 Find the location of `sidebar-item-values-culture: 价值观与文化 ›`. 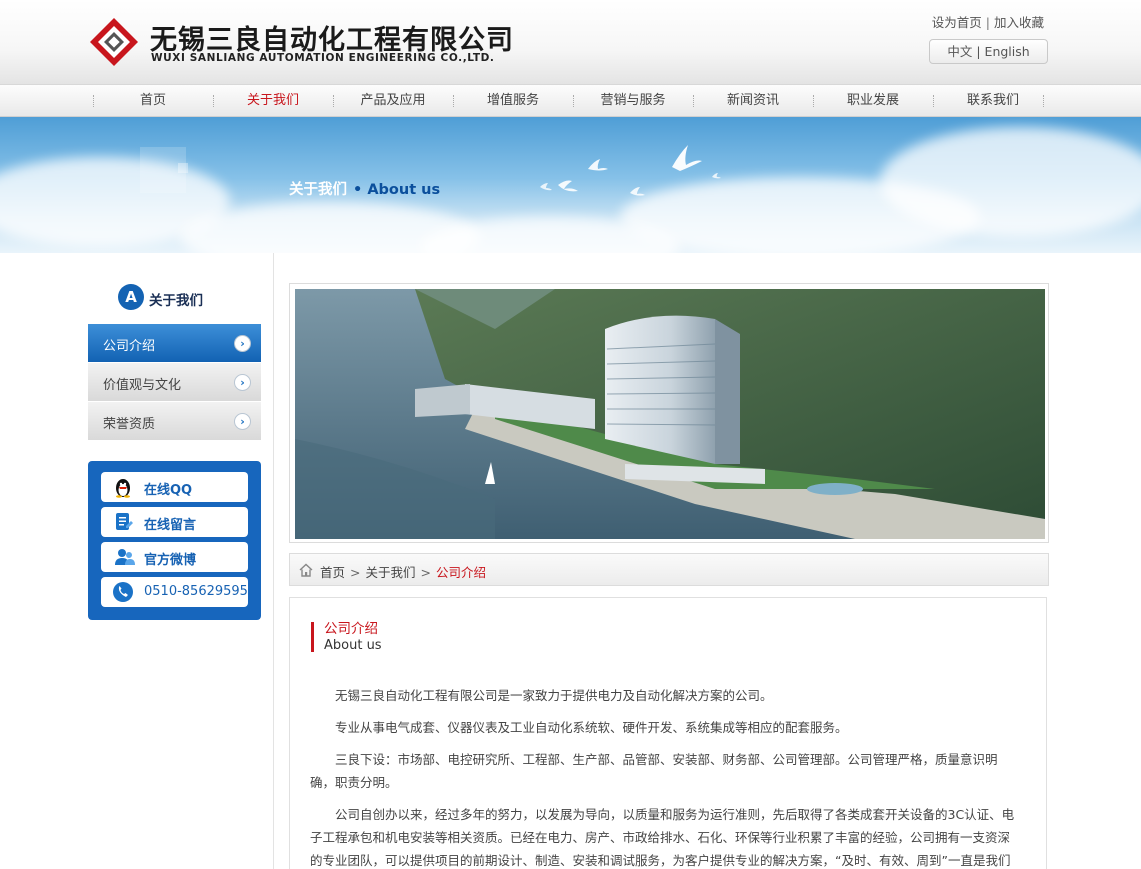

sidebar-item-values-culture: 价值观与文化 › is located at coordinates (174, 382).